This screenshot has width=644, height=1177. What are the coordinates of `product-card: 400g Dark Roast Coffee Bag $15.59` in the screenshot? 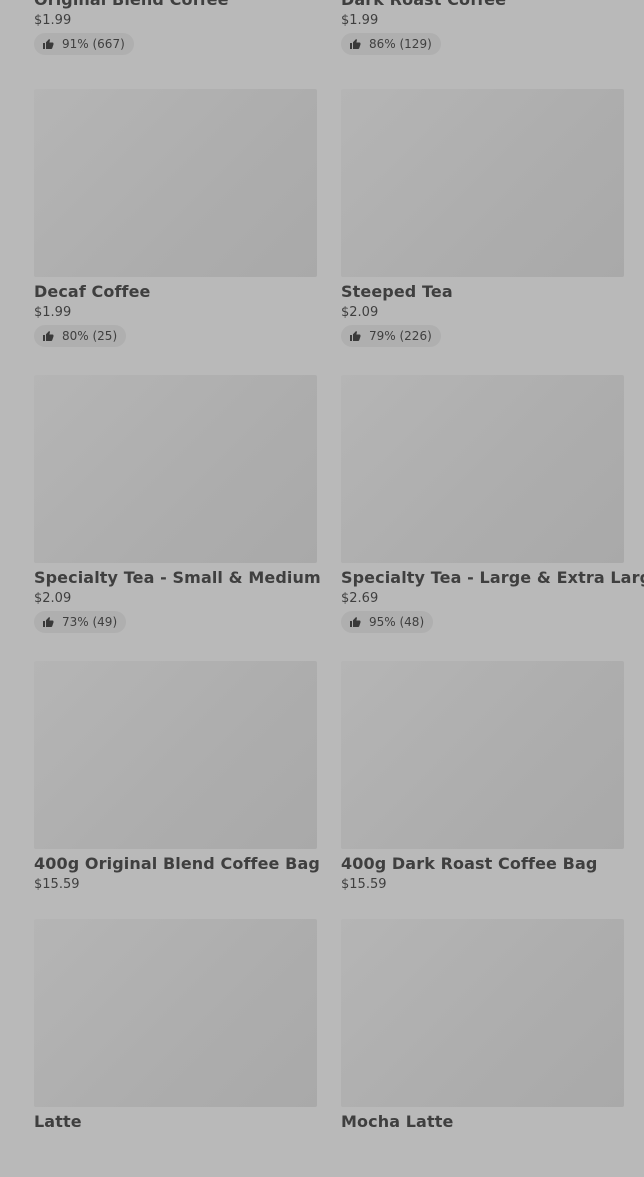 It's located at (482, 790).